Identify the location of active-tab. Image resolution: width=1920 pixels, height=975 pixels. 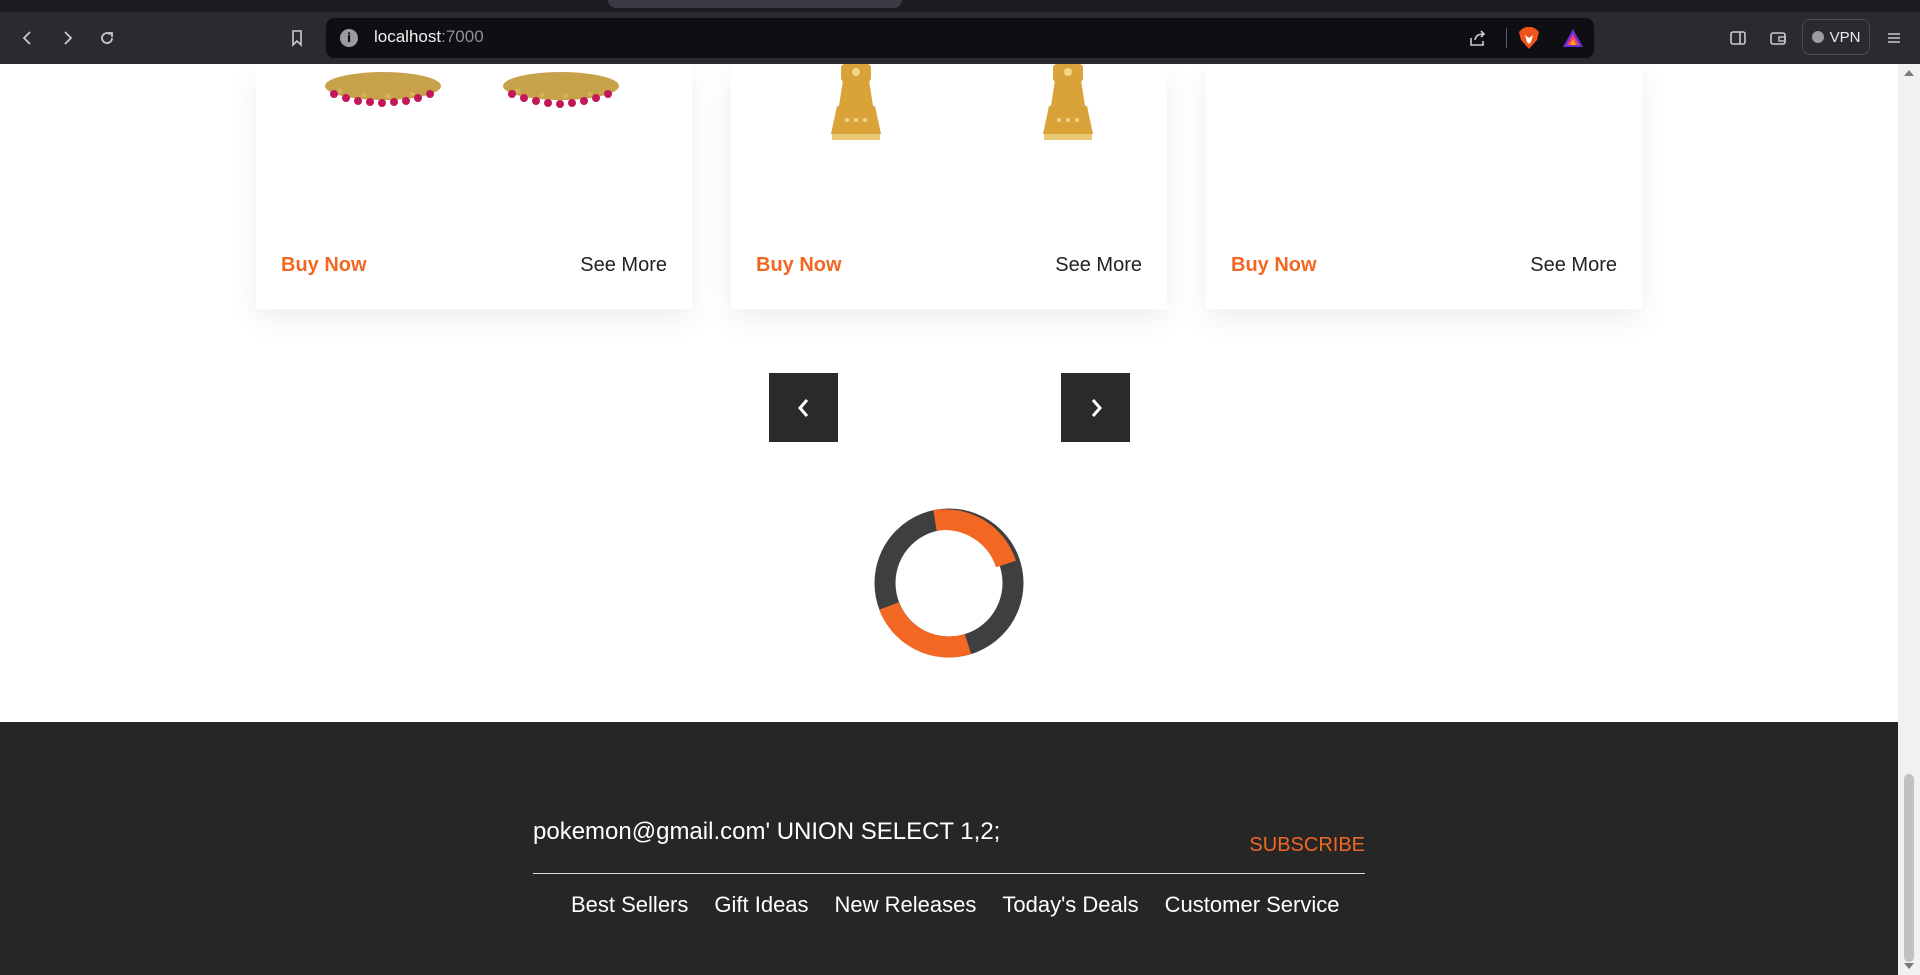
(755, 4).